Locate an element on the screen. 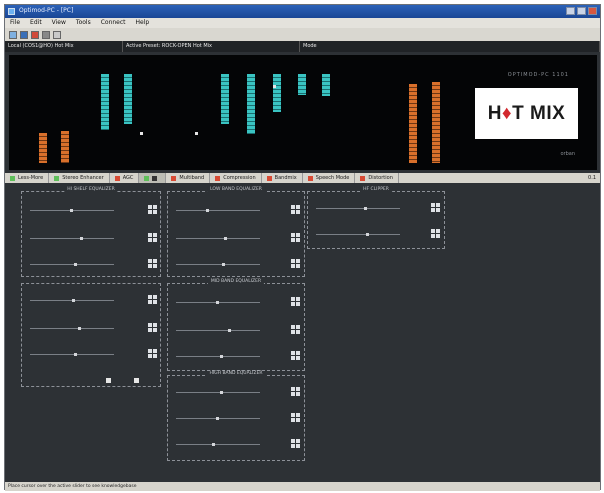 Image resolution: width=604 pixels, height=493 pixels. tabs-right-label: 0.1 is located at coordinates (592, 178).